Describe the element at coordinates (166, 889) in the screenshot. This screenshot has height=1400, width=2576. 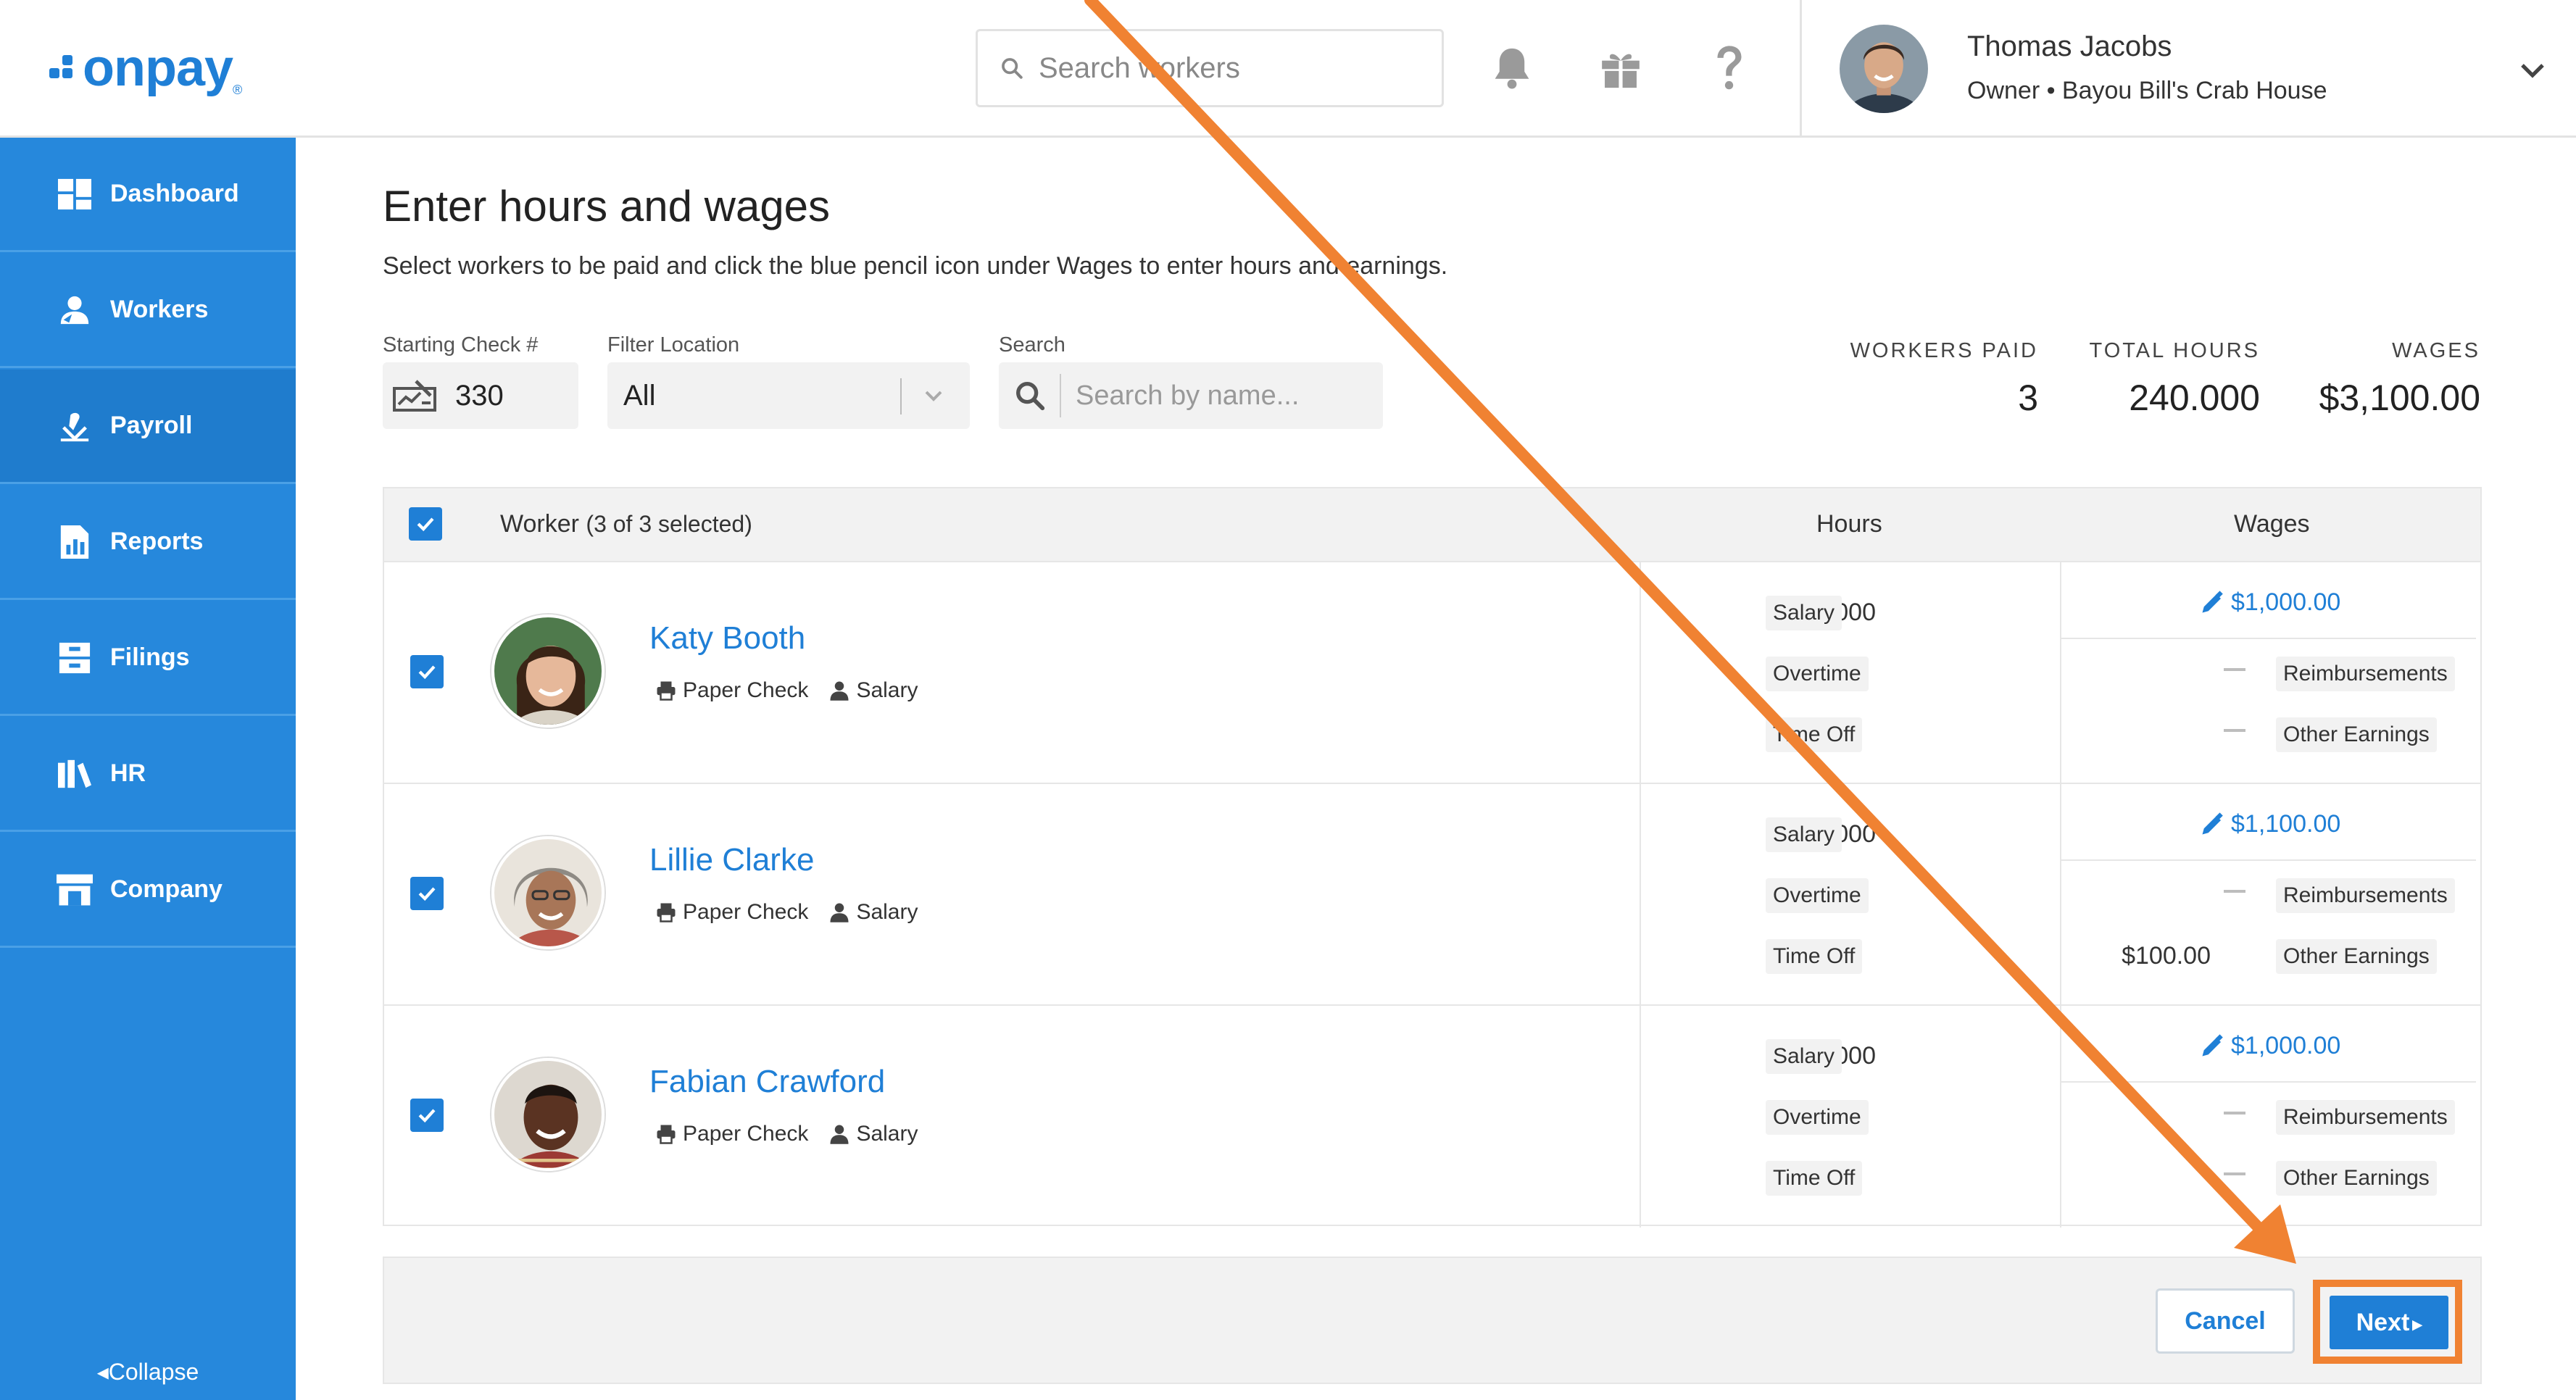
I see `sidebar-item-label: Company` at that location.